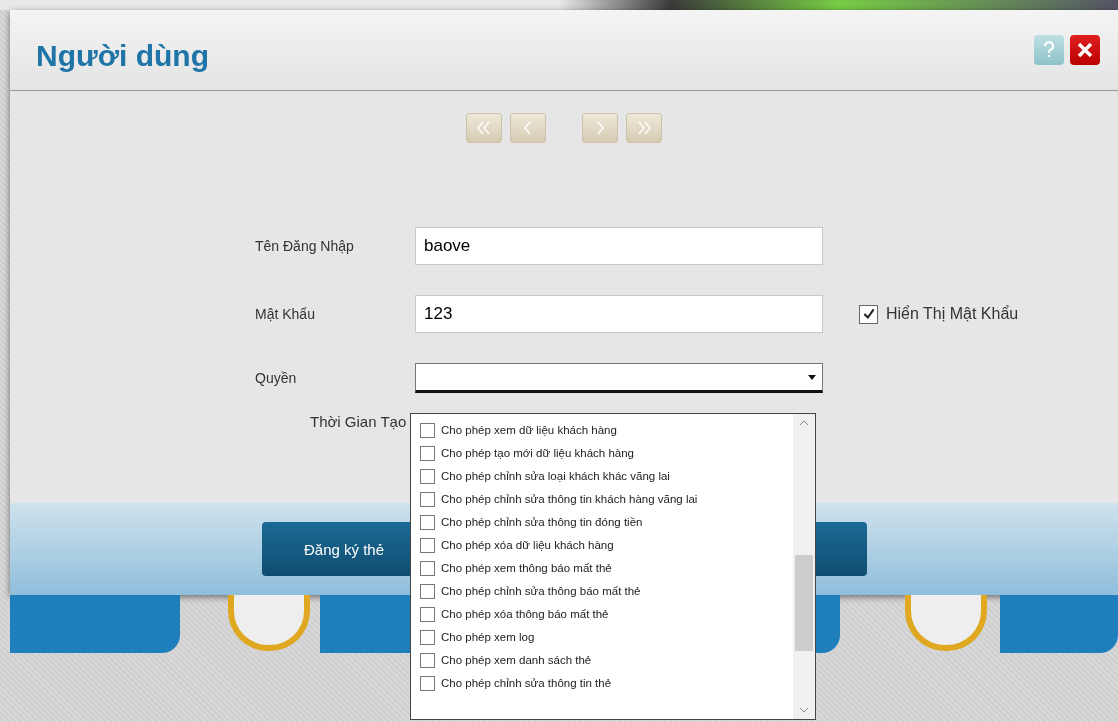  Describe the element at coordinates (619, 314) in the screenshot. I see `text-field: 123` at that location.